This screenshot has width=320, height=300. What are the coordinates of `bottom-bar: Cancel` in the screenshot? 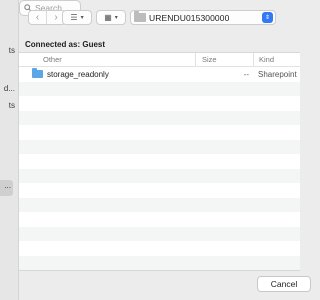 It's located at (165, 285).